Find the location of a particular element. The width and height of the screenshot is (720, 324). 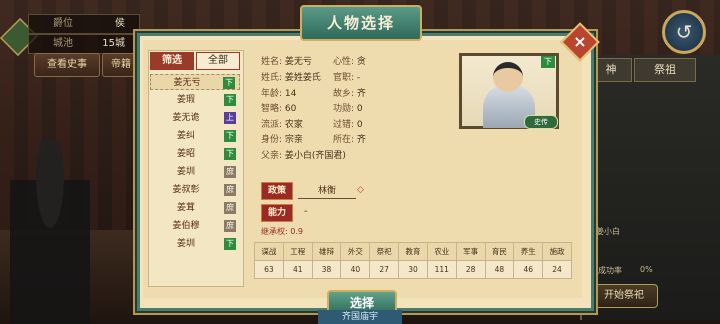

list-item-name: 姜纠 is located at coordinates (185, 136).